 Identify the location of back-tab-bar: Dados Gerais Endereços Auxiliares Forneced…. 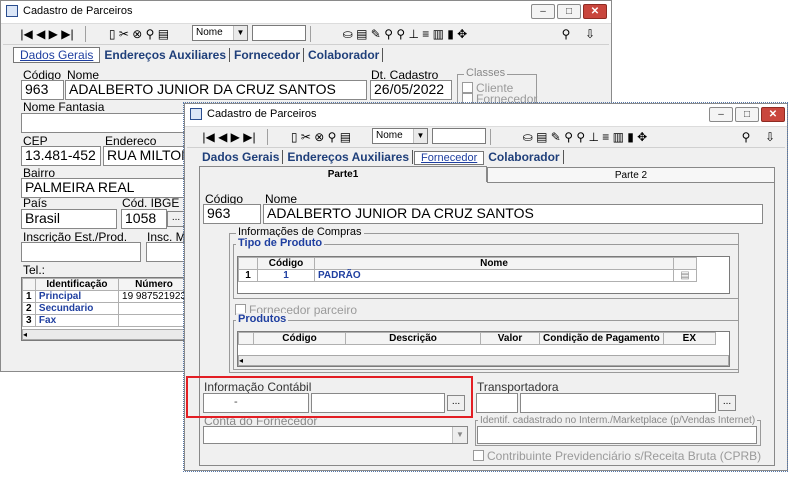
(198, 55).